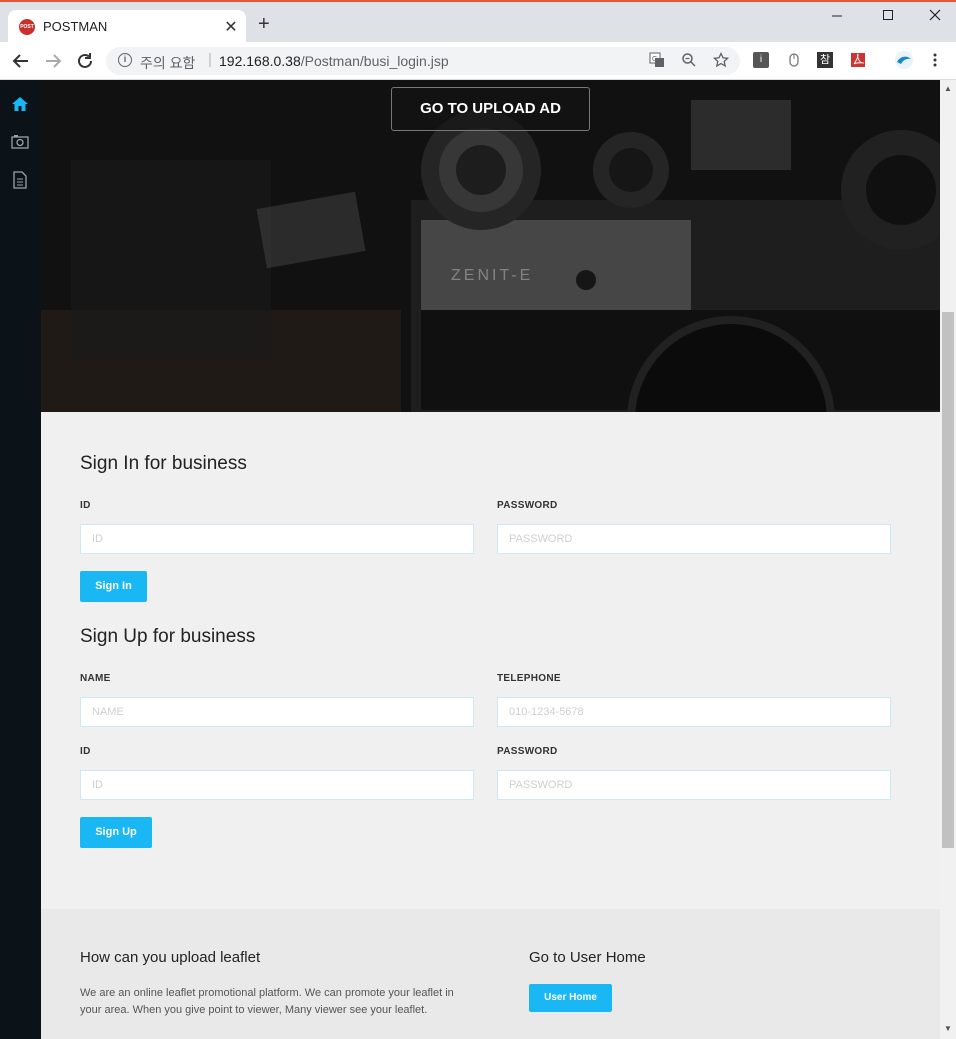  I want to click on scroll-down-arrow-icon: ▼, so click(948, 1028).